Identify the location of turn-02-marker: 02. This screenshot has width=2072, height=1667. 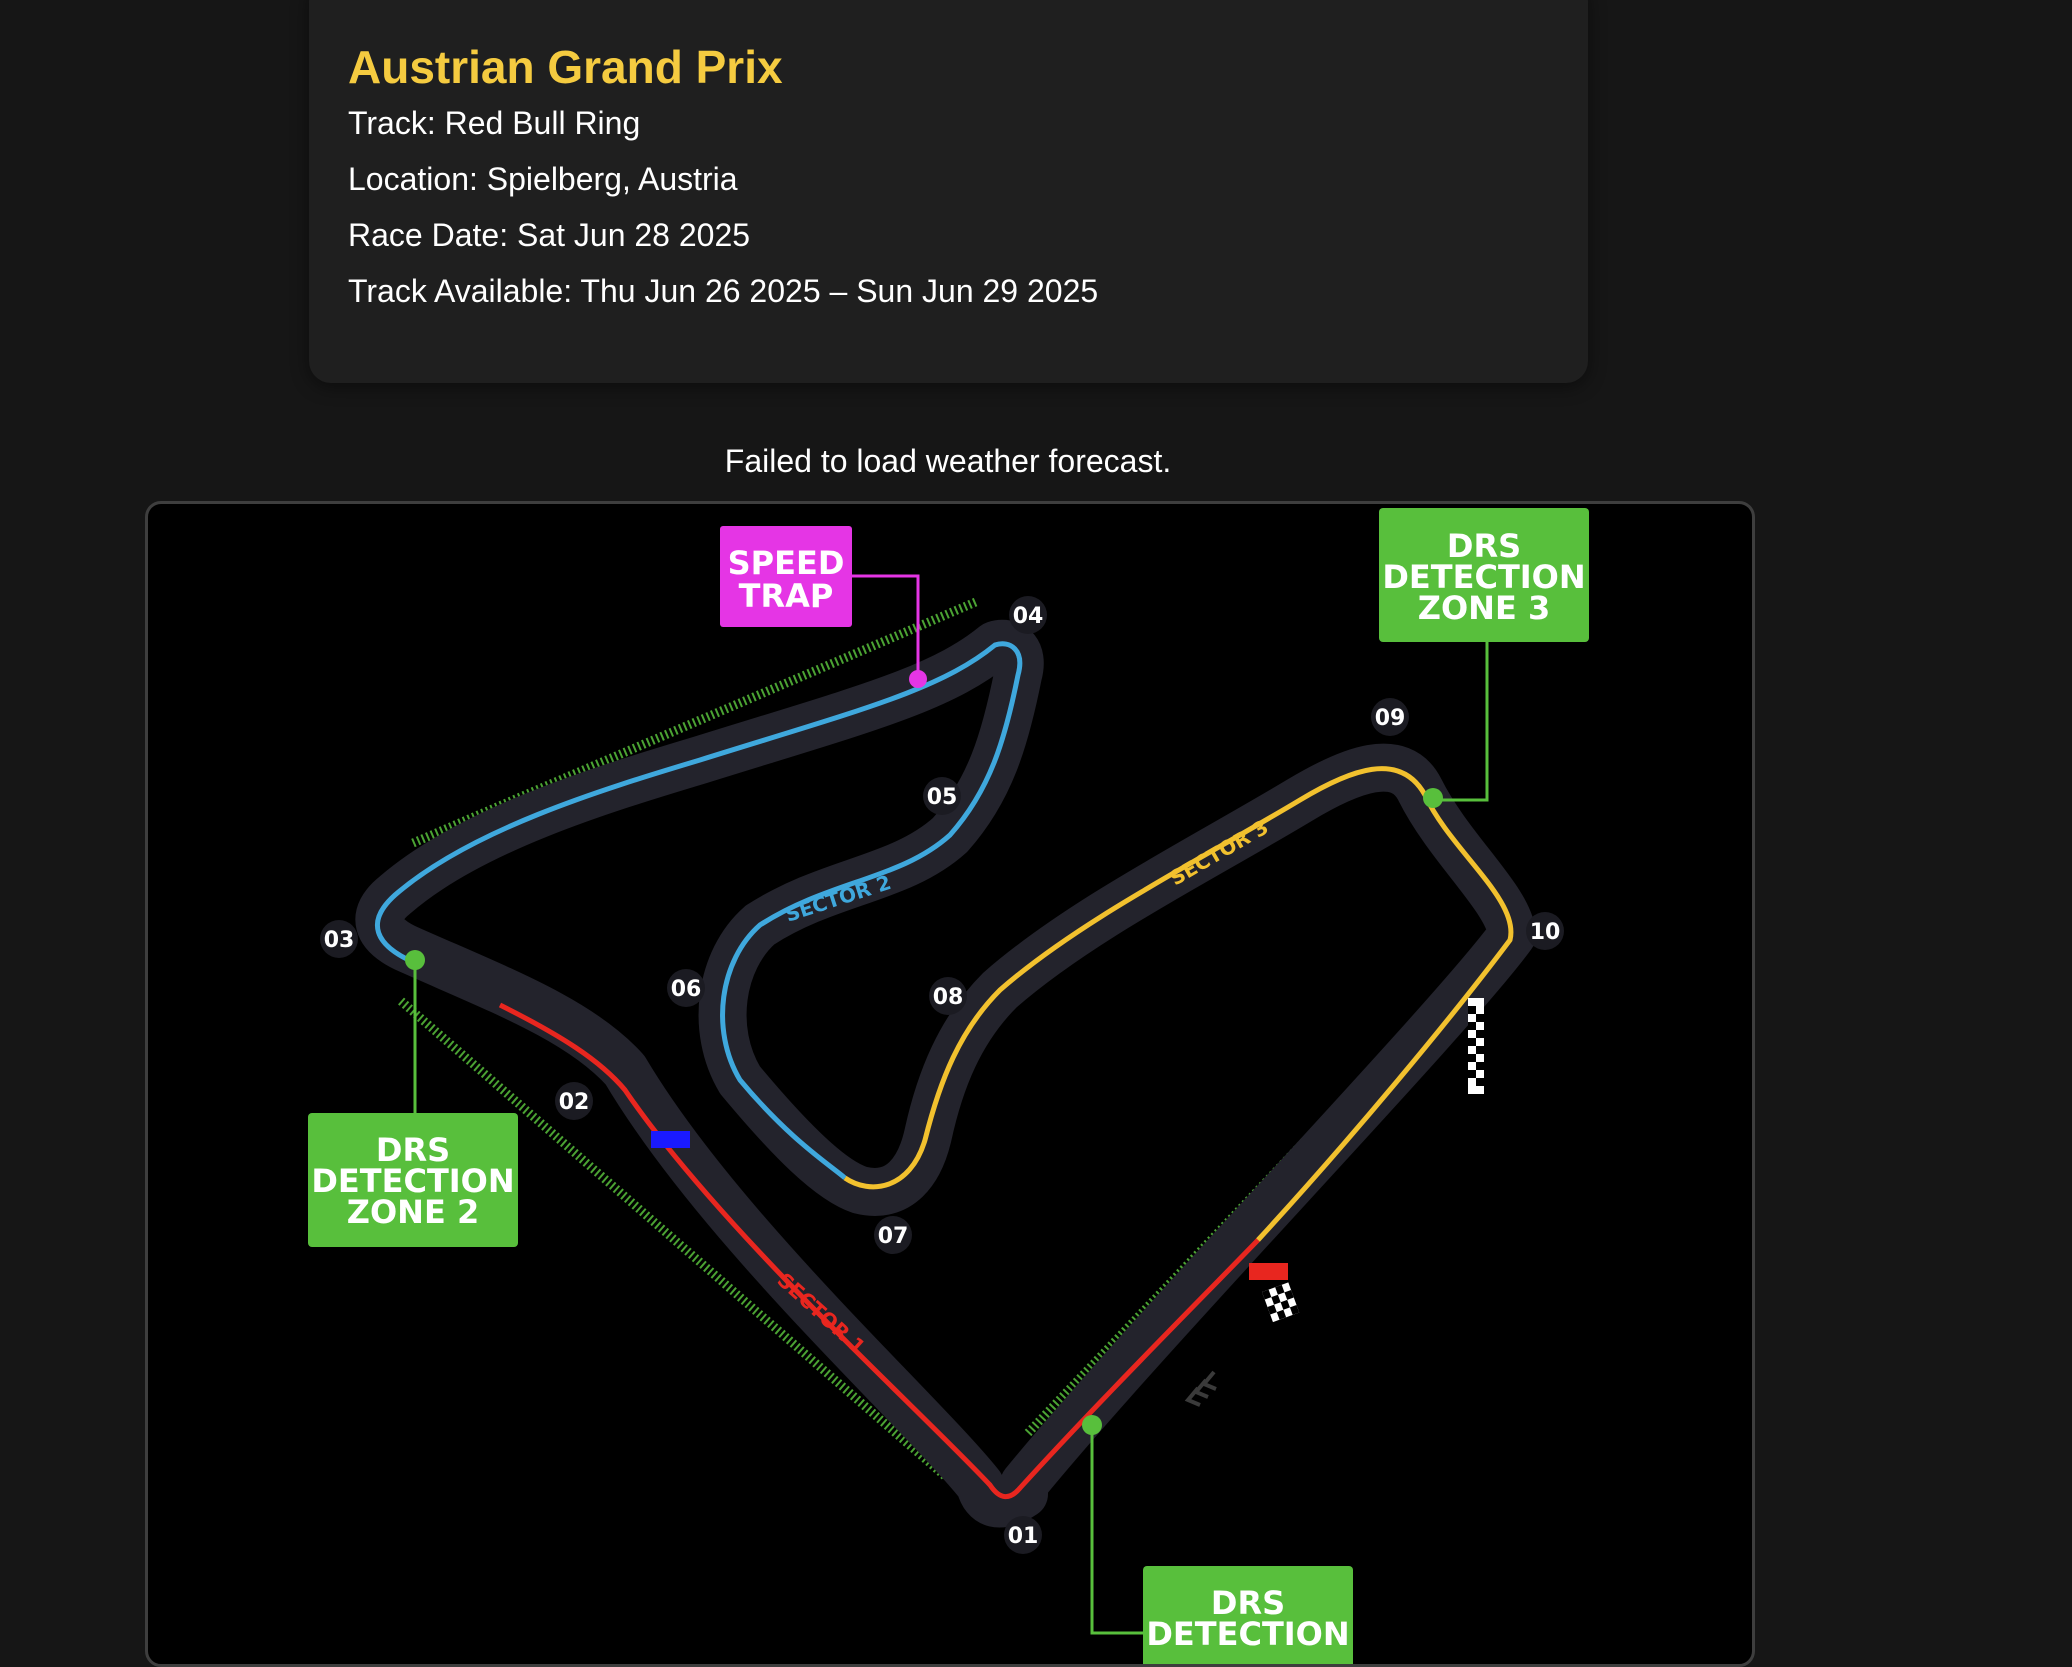
(574, 1101).